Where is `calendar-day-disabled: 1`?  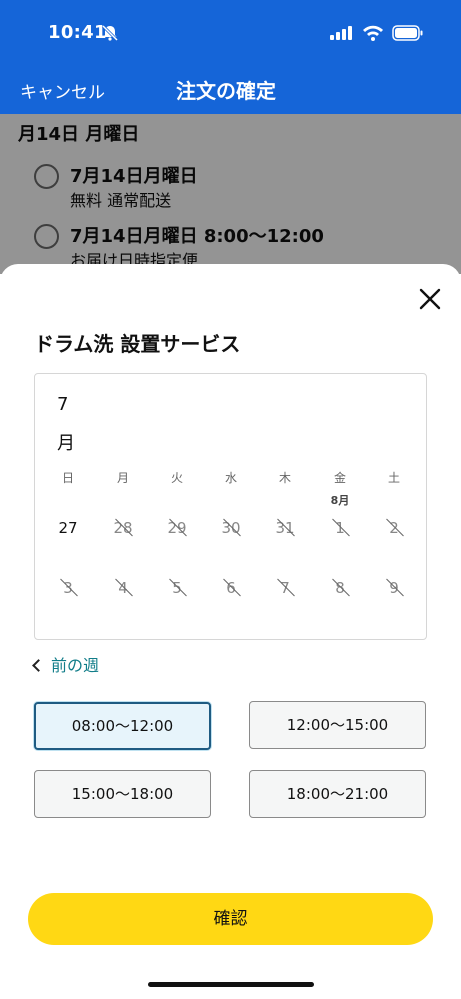 calendar-day-disabled: 1 is located at coordinates (340, 528).